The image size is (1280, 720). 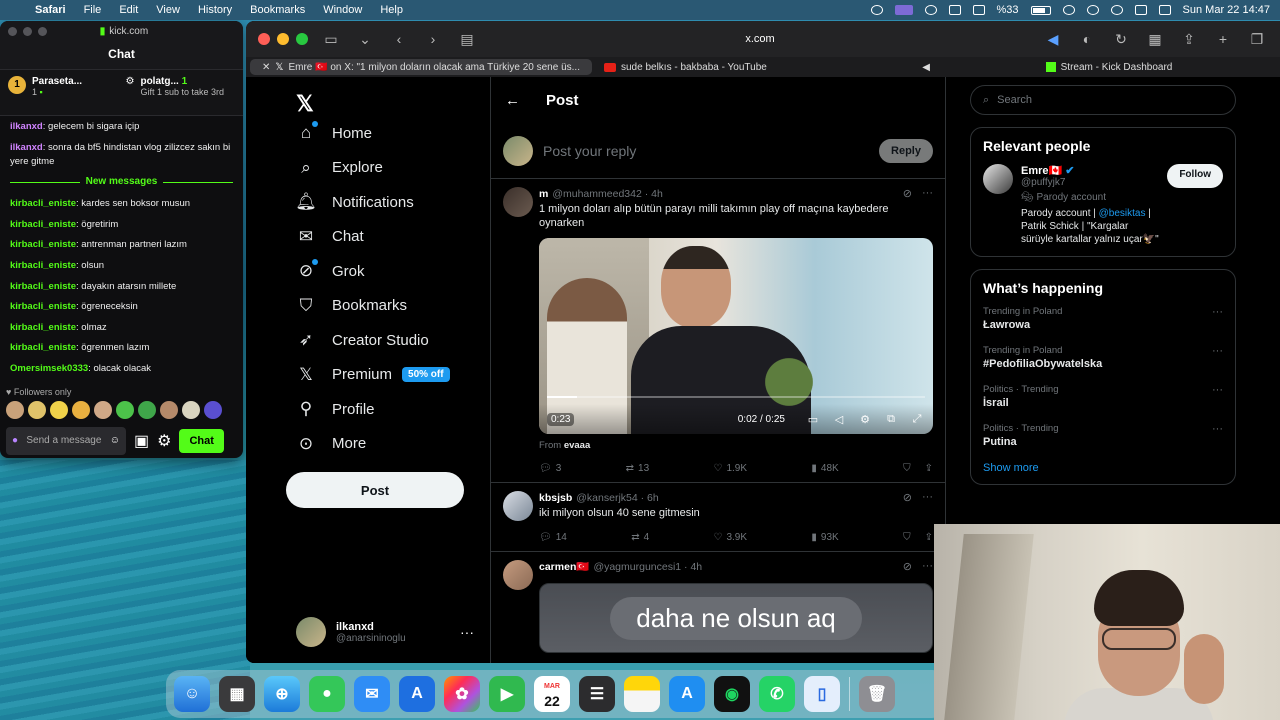 I want to click on person-handle: @puffyjk7, so click(x=1090, y=182).